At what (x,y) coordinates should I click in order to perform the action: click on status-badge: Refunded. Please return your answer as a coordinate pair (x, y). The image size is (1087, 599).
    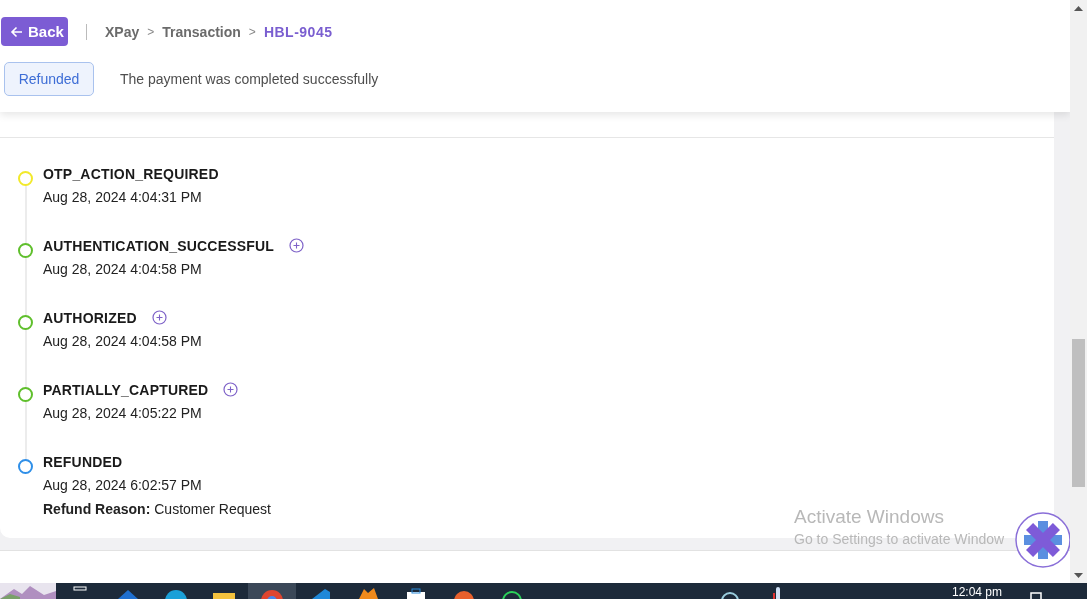
    Looking at the image, I should click on (49, 79).